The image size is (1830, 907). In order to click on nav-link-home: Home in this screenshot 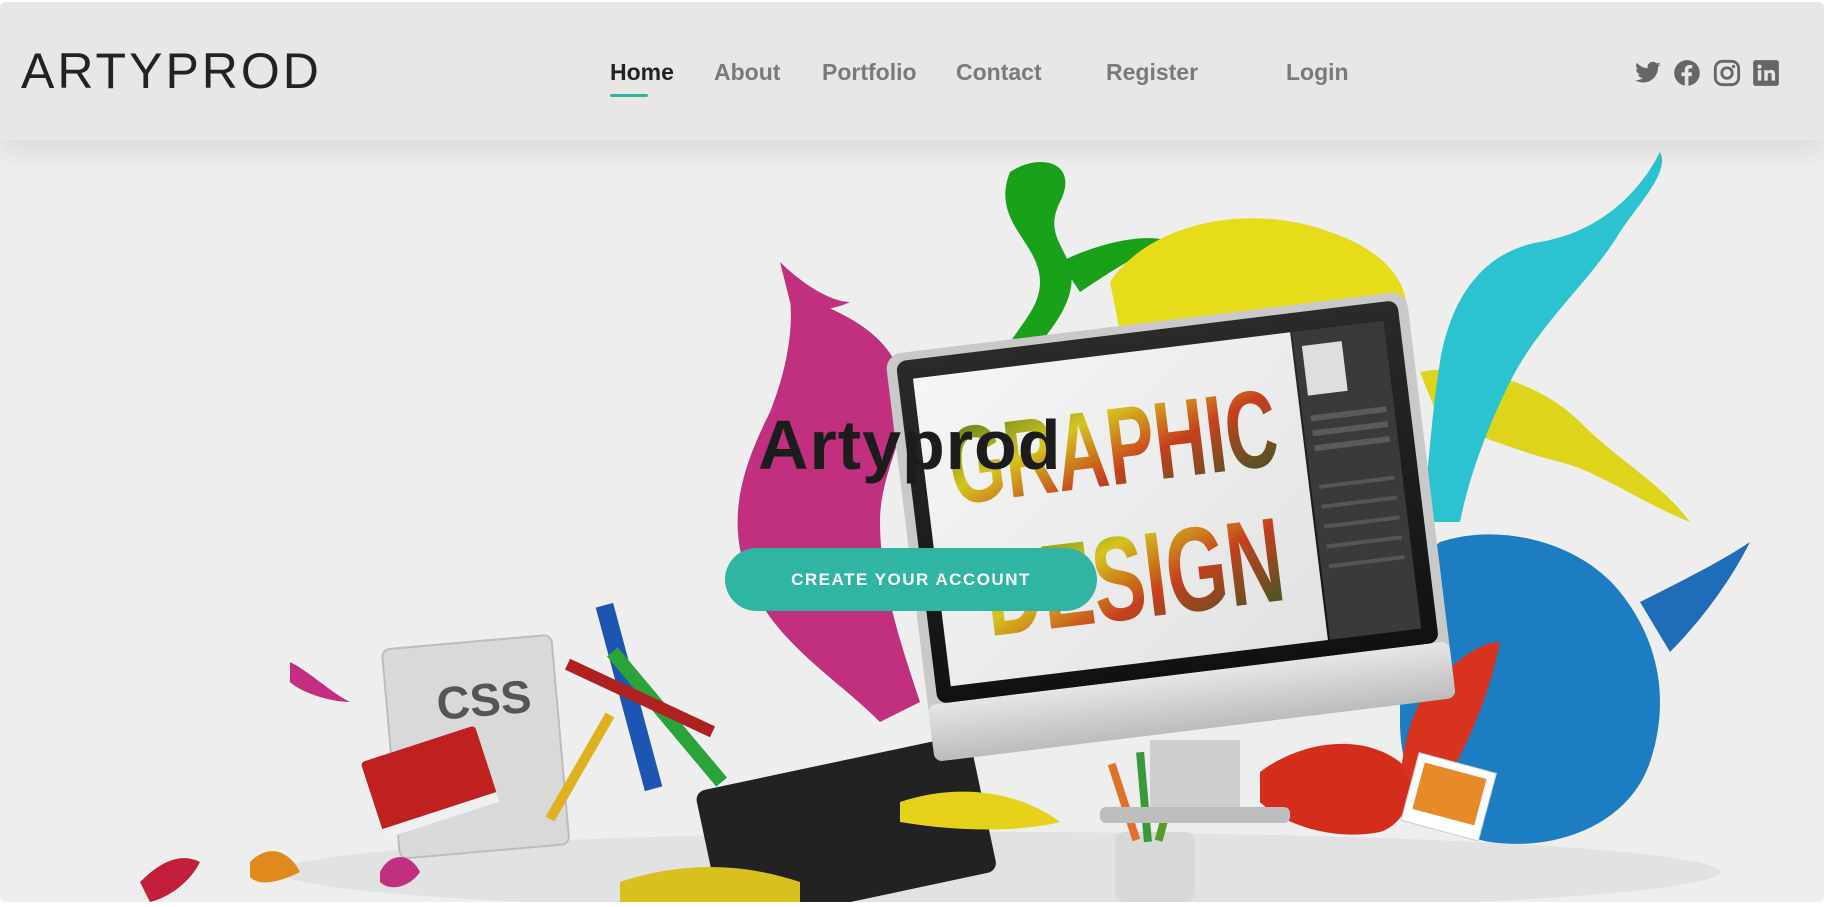, I will do `click(642, 78)`.